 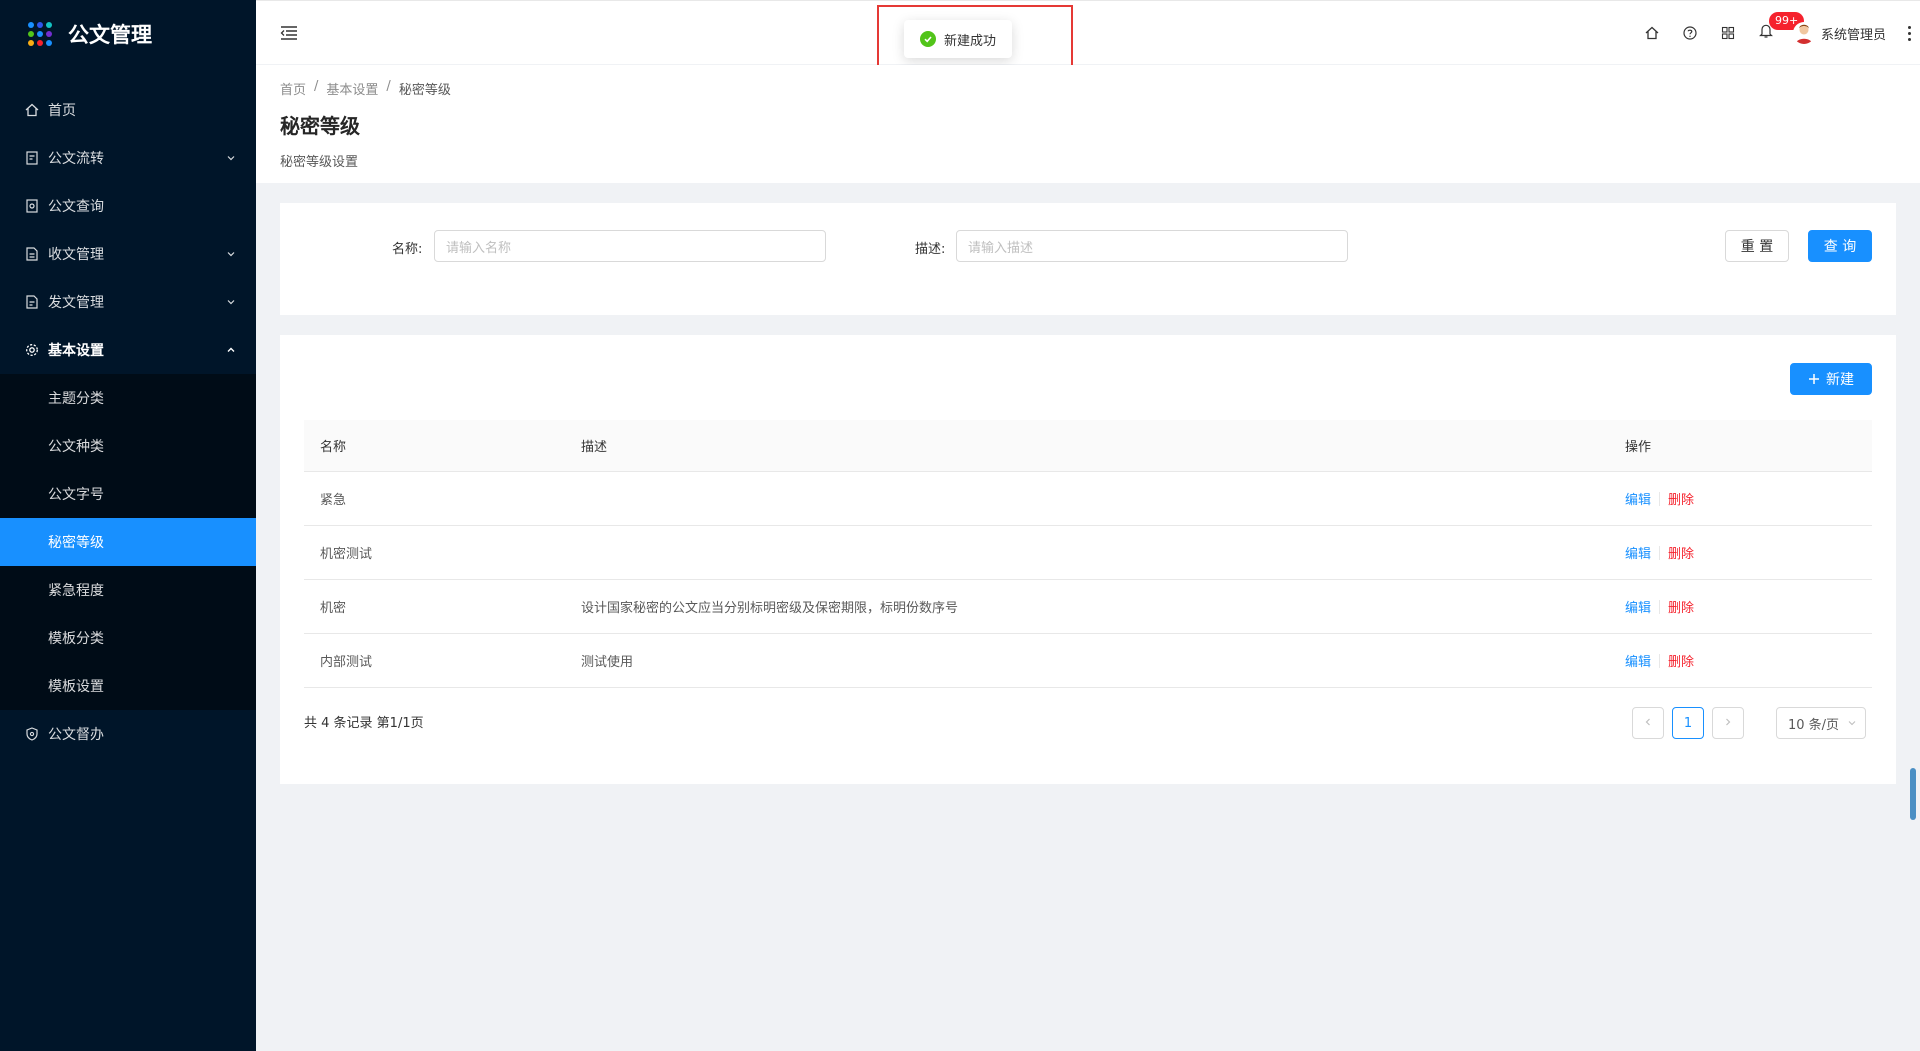 I want to click on sidebar-item-label: 主题分类, so click(x=76, y=399).